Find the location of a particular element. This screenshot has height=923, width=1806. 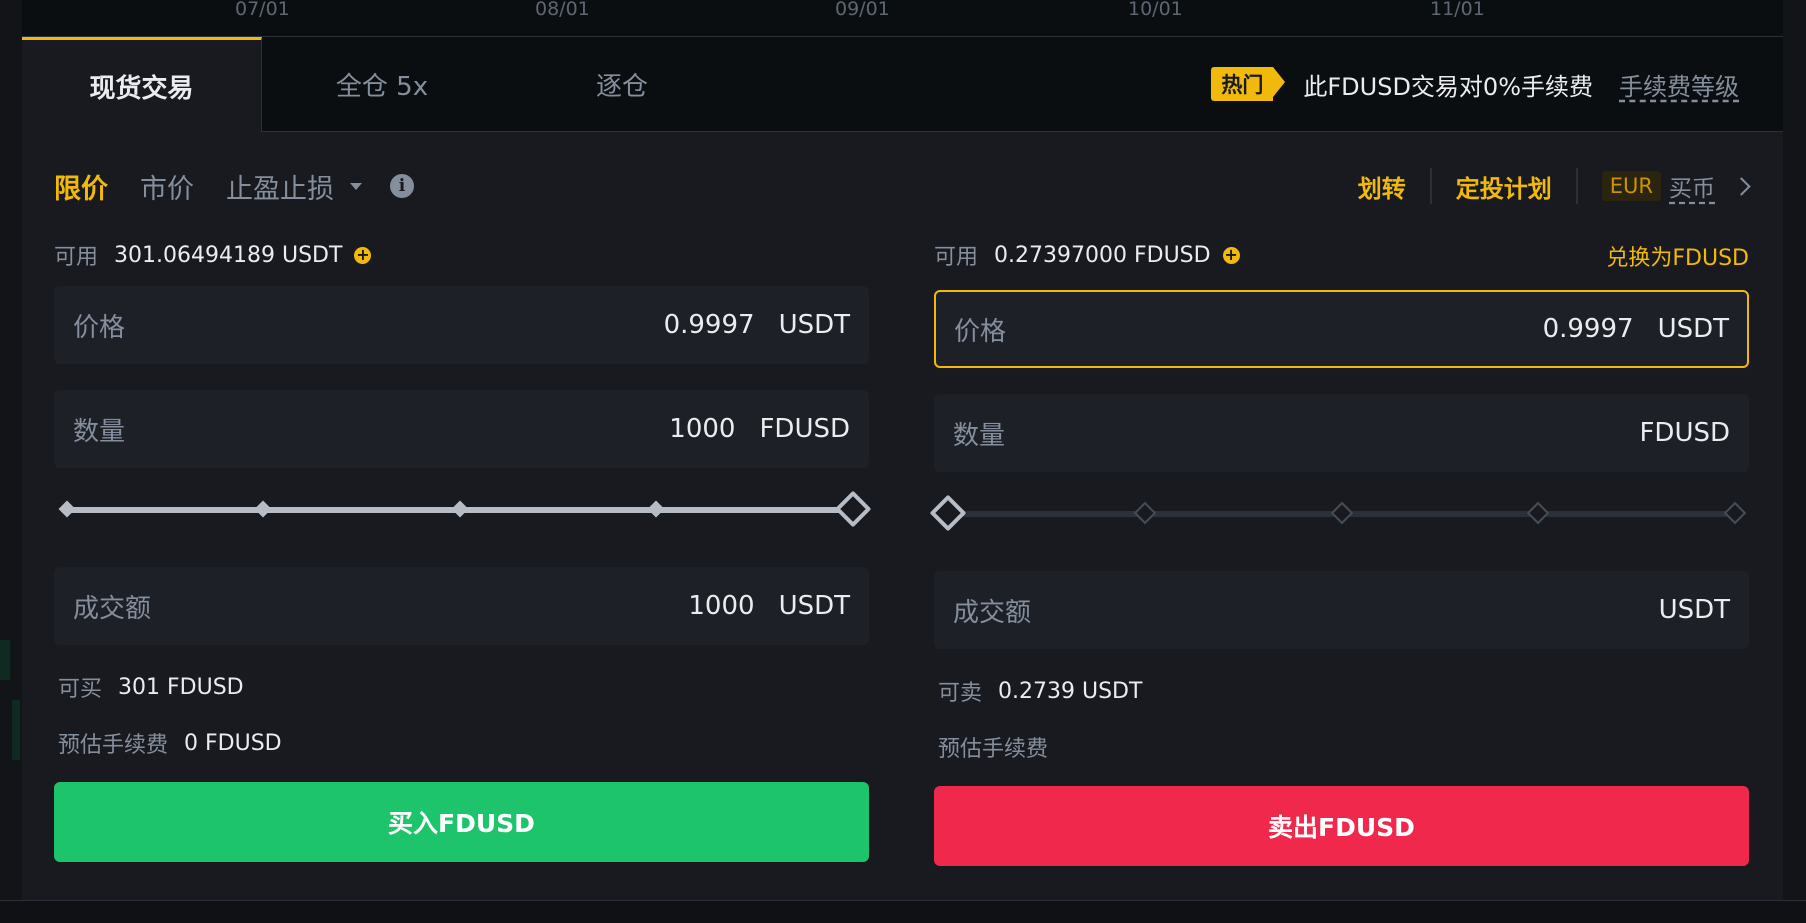

max-buy-value: 301 FDUSD is located at coordinates (181, 687).